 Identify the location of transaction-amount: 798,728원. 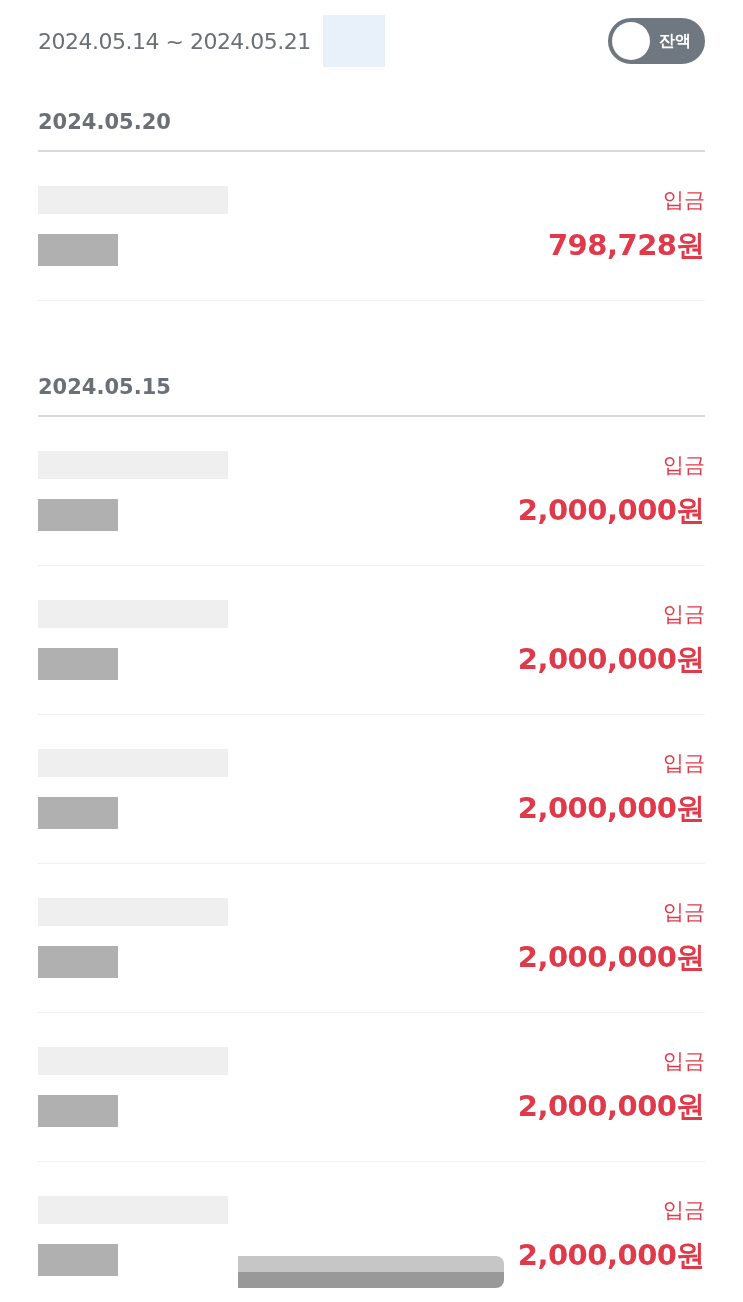
(626, 245).